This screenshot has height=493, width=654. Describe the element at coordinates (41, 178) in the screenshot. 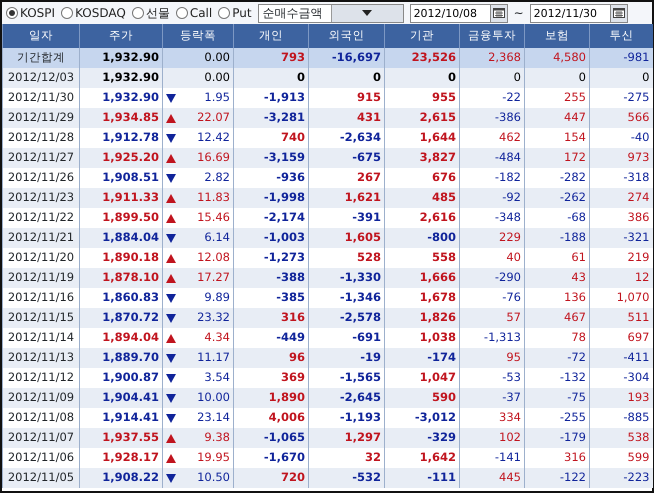

I see `date-cell: 2012/11/26` at that location.